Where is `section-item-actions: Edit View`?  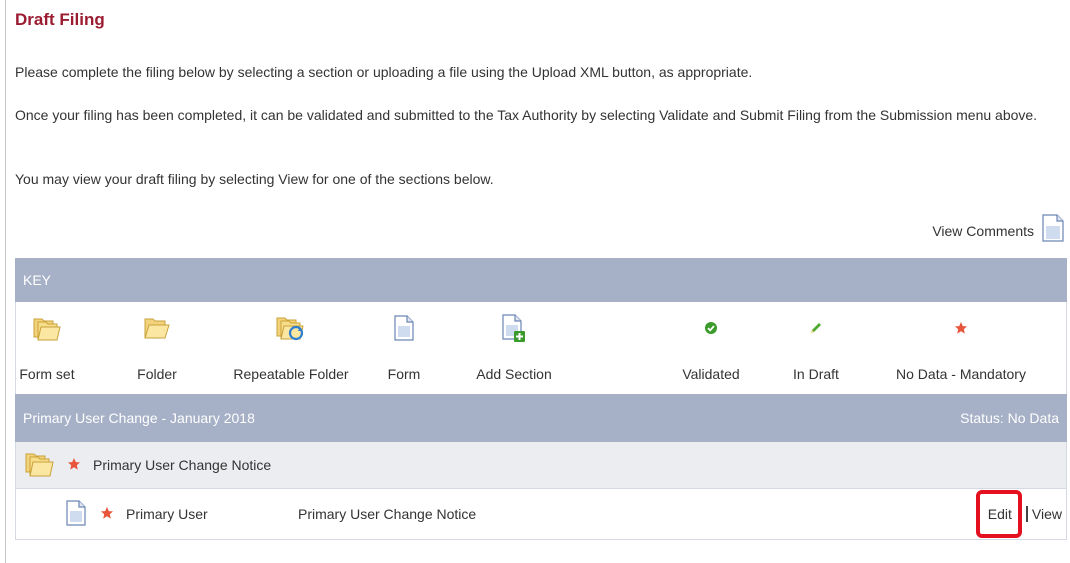 section-item-actions: Edit View is located at coordinates (1018, 514).